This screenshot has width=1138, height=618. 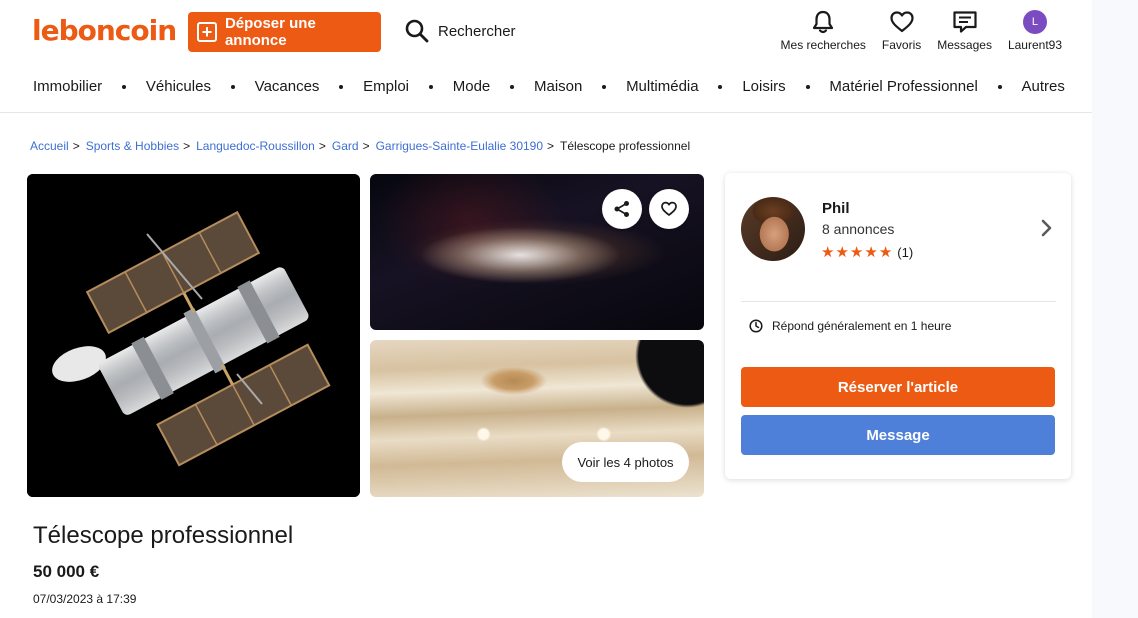 I want to click on plus-icon: +, so click(x=207, y=32).